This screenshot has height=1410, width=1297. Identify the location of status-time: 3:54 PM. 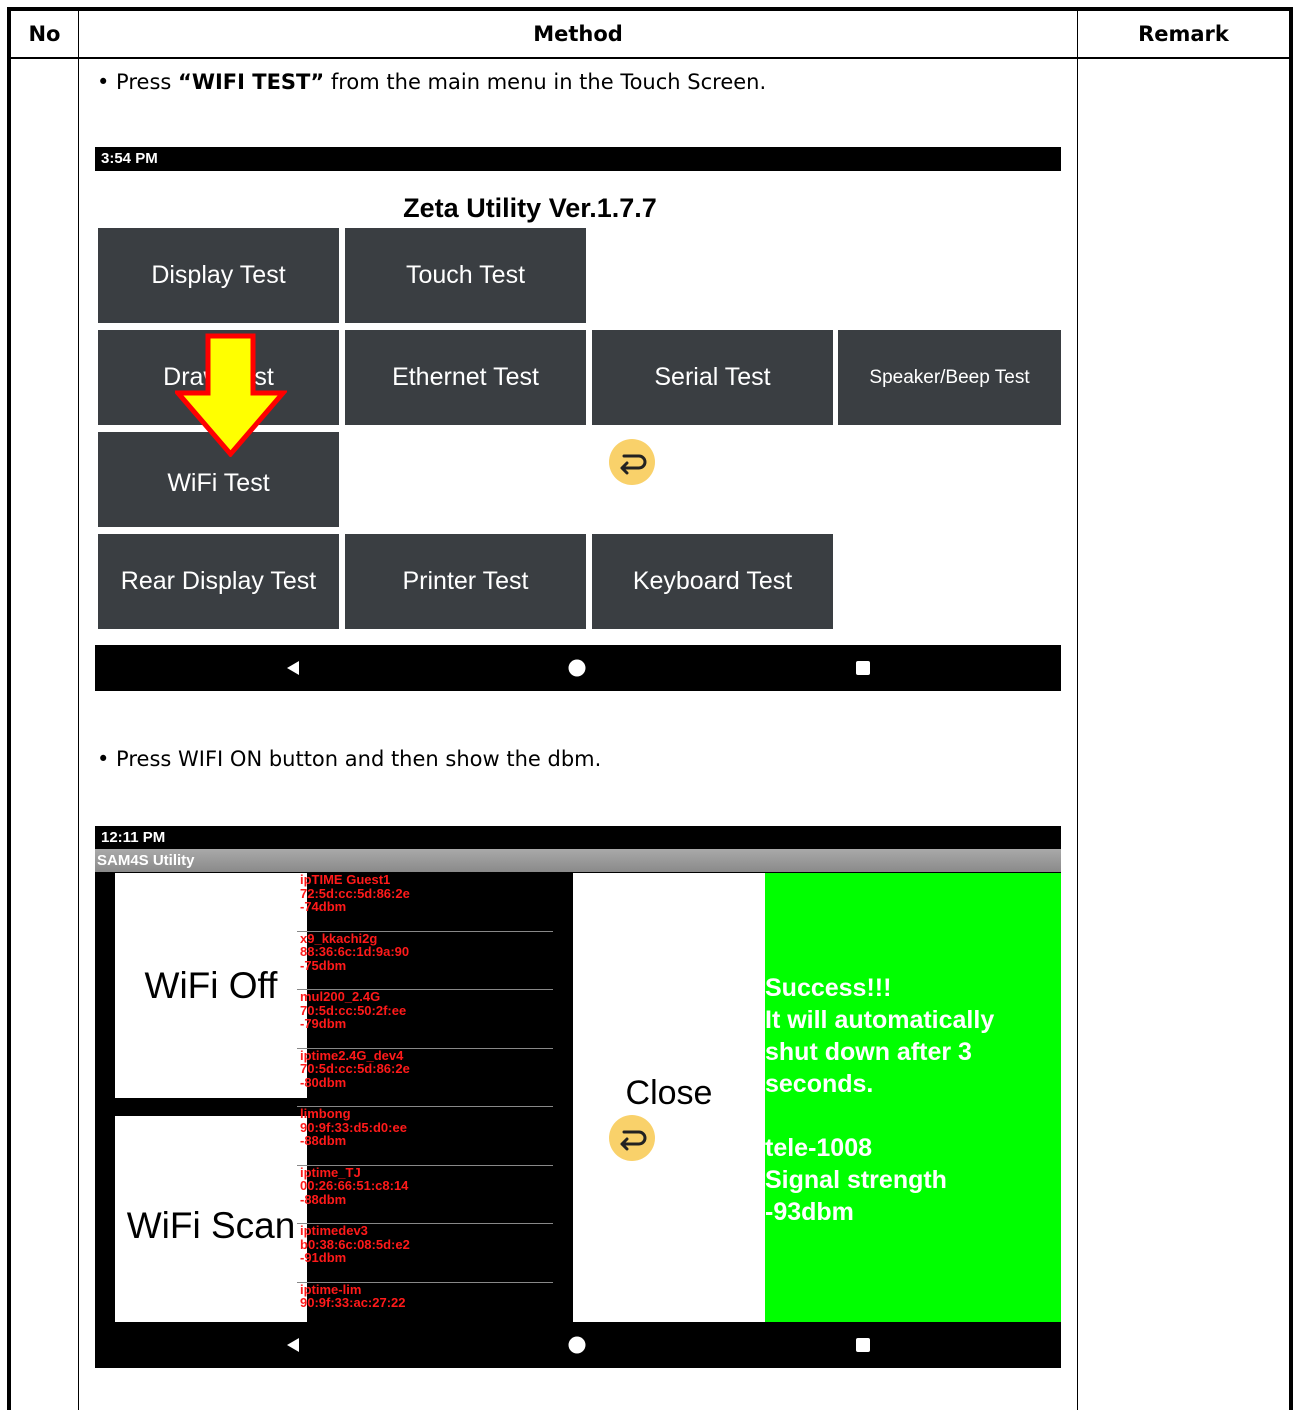
(129, 158).